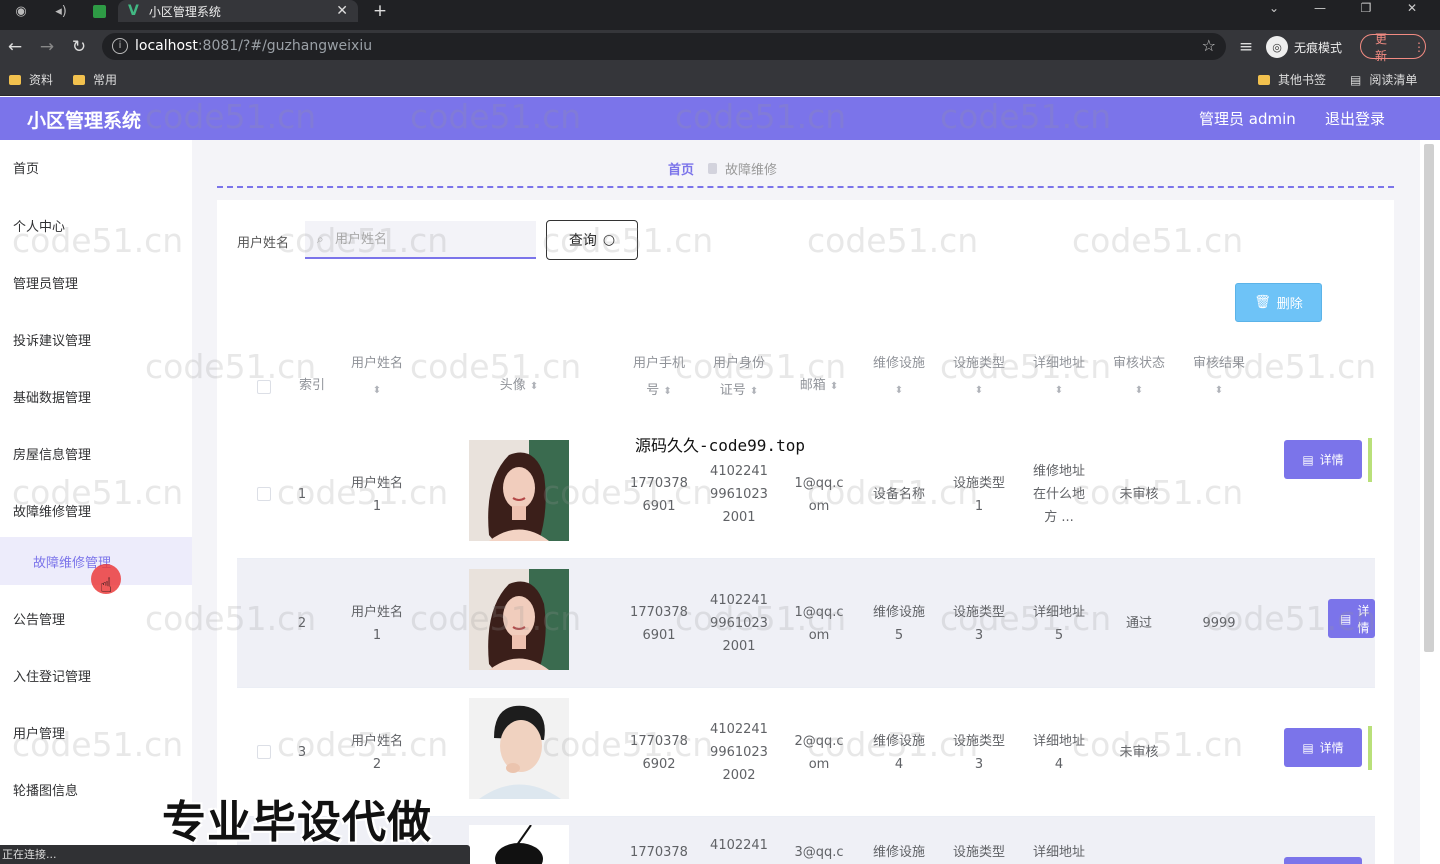  Describe the element at coordinates (45, 789) in the screenshot. I see `sidebar-item-carousel: 轮播图信息` at that location.